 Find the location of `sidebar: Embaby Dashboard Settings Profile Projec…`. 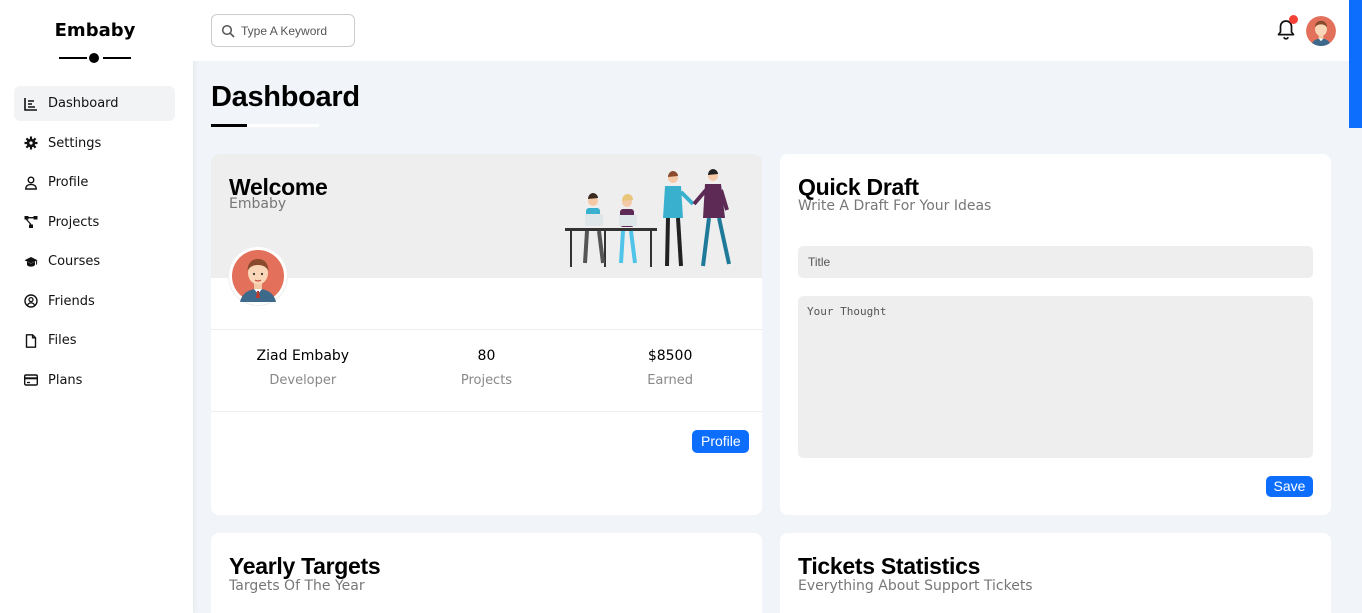

sidebar: Embaby Dashboard Settings Profile Projec… is located at coordinates (96, 306).